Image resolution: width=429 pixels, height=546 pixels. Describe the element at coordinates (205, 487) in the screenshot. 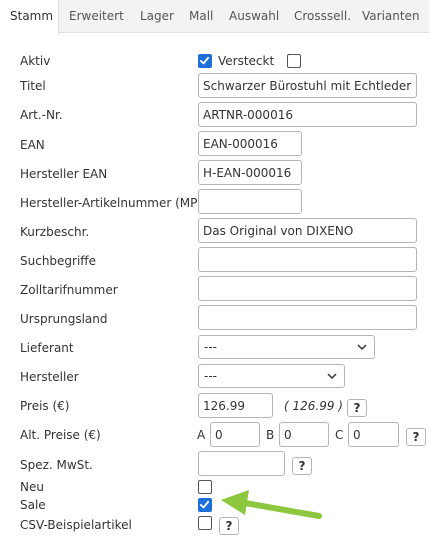

I see `neu-checkbox` at that location.